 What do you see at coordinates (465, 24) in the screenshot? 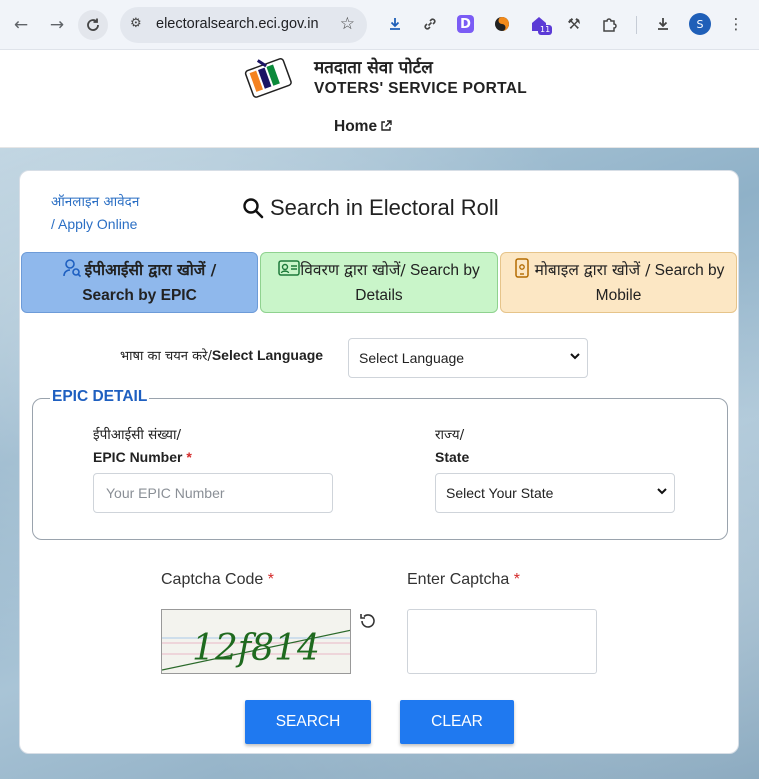
I see `d-extension-icon: D` at bounding box center [465, 24].